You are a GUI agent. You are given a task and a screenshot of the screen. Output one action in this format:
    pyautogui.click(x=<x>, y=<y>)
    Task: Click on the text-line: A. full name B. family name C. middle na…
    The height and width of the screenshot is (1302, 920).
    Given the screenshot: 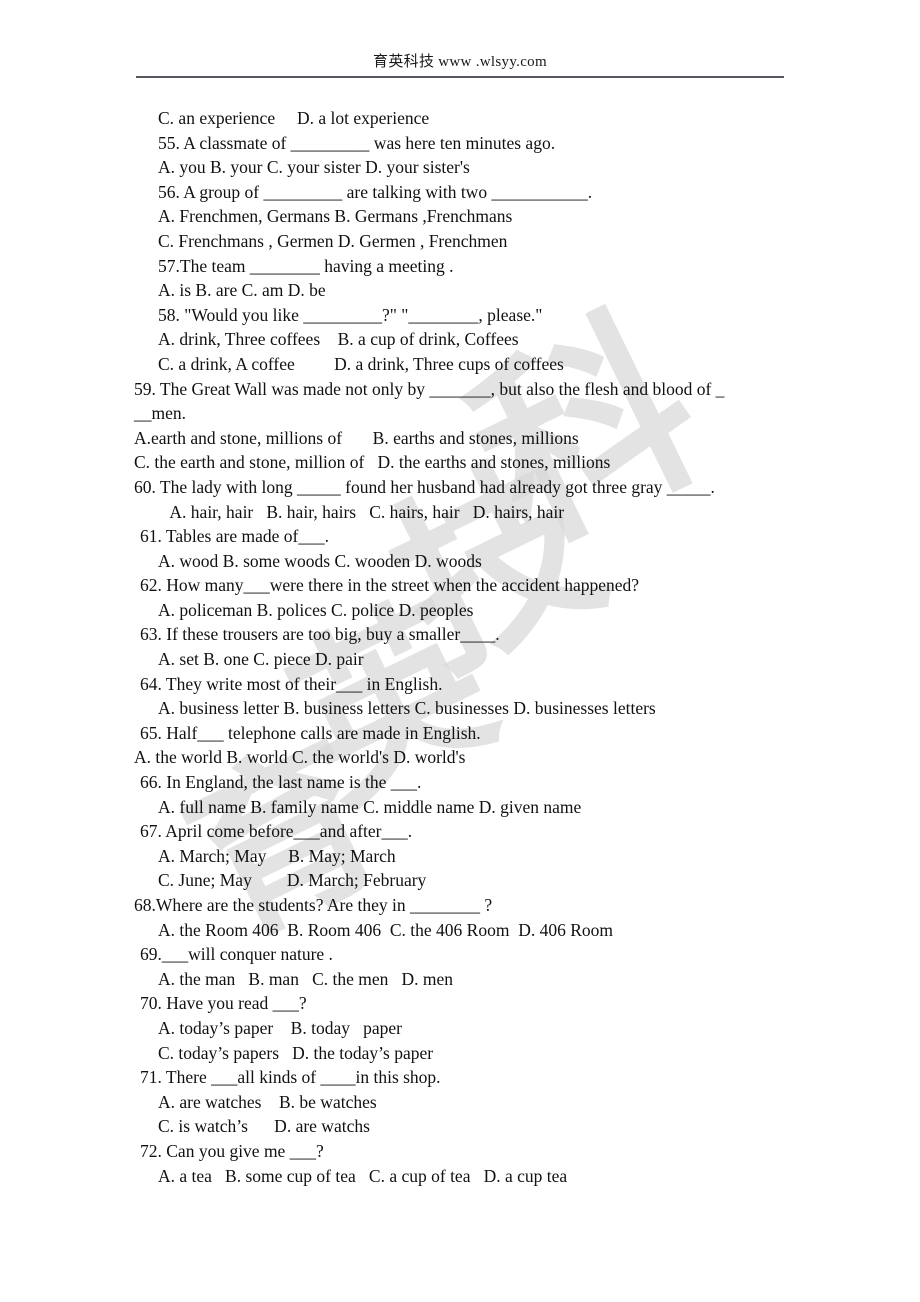 What is the action you would take?
    pyautogui.click(x=370, y=806)
    